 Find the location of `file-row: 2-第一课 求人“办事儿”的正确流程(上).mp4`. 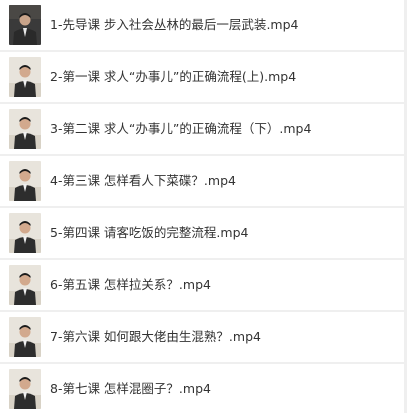

file-row: 2-第一课 求人“办事儿”的正确流程(上).mp4 is located at coordinates (202, 77).